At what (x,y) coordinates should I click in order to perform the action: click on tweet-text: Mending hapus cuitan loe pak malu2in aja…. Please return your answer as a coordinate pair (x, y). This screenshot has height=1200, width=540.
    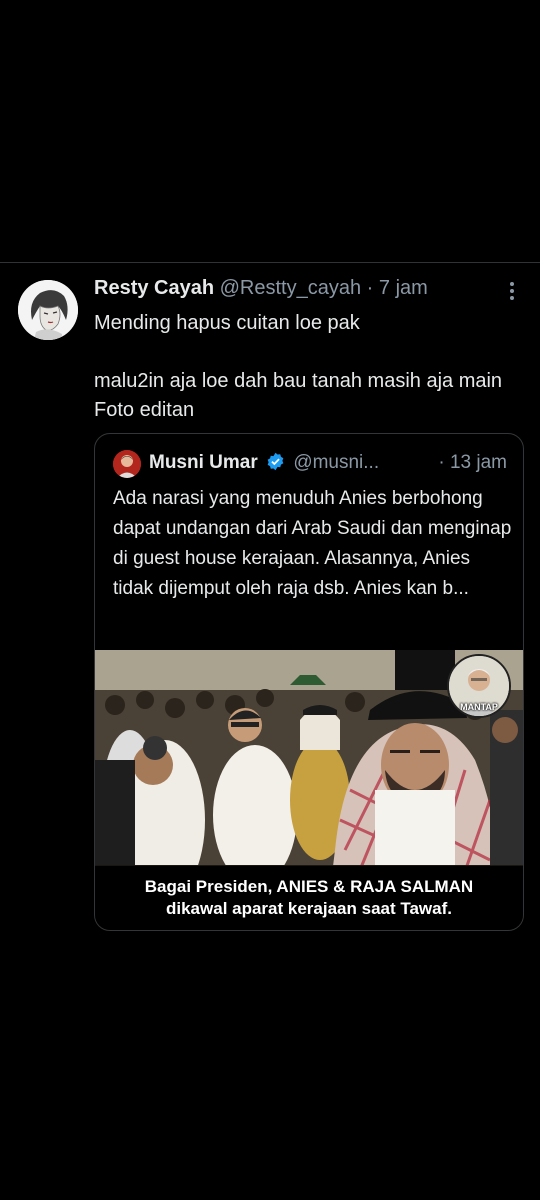
    Looking at the image, I should click on (298, 366).